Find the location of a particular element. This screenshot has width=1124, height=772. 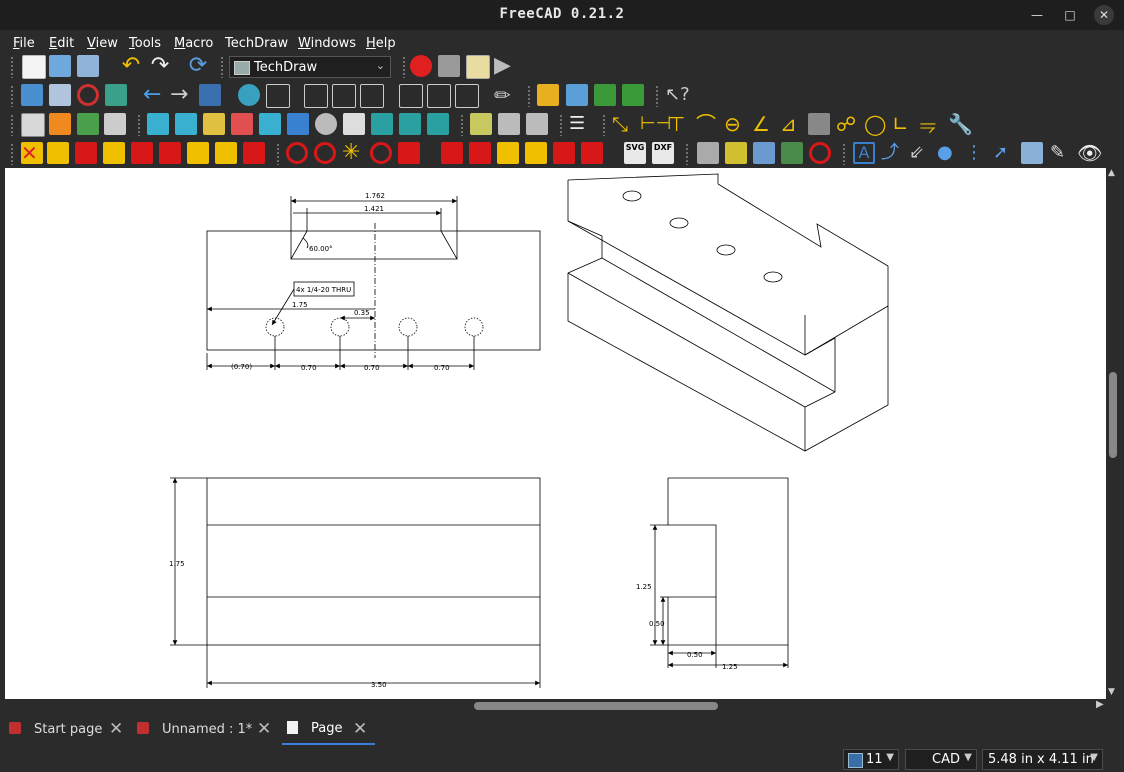

view-rear-icon is located at coordinates (411, 96).